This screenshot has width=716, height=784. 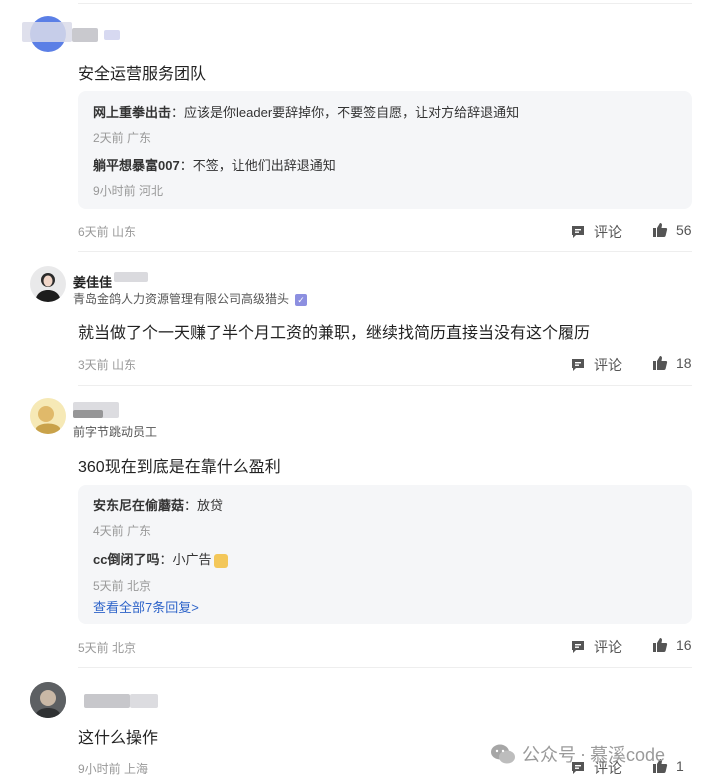 What do you see at coordinates (181, 299) in the screenshot?
I see `user-title: 青岛金鸽人力资源管理有限公司高级猎头` at bounding box center [181, 299].